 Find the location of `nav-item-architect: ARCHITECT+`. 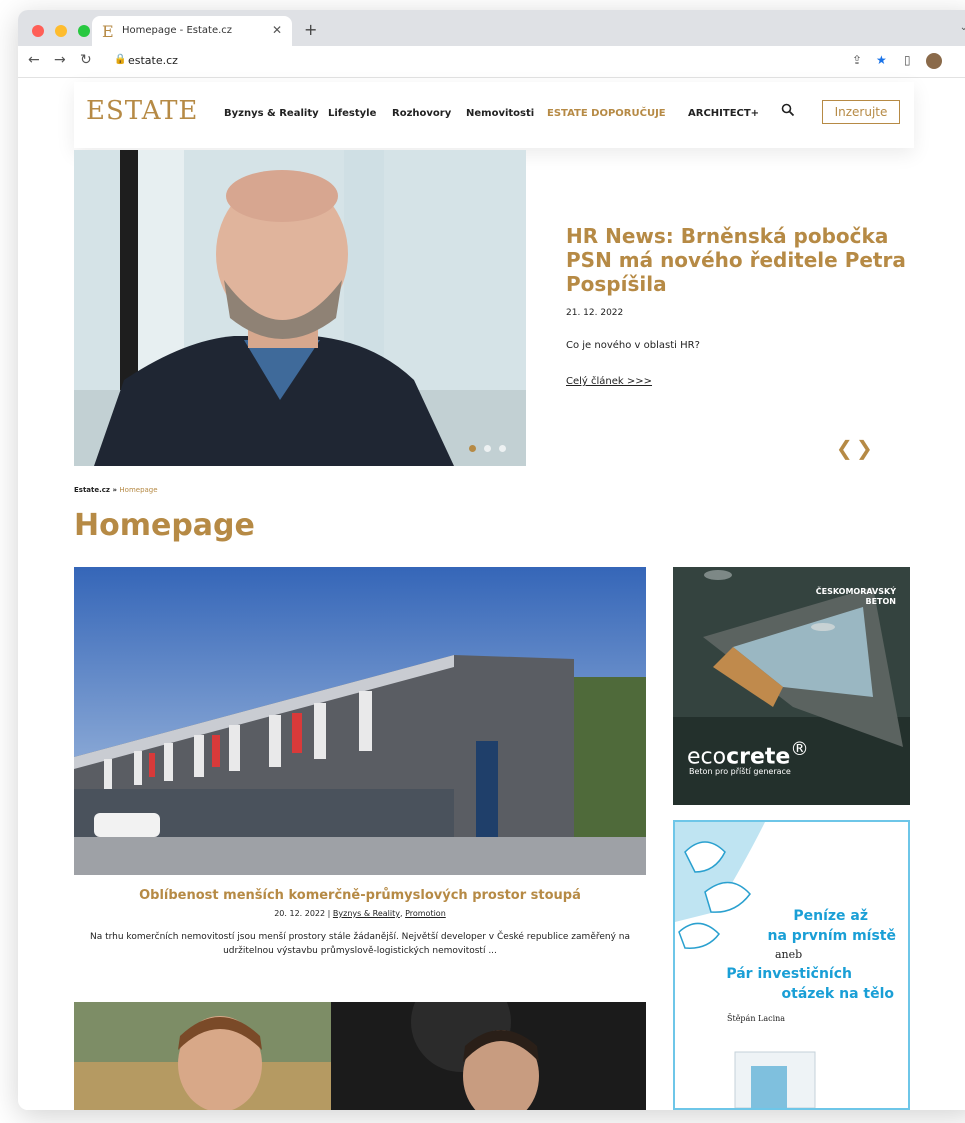

nav-item-architect: ARCHITECT+ is located at coordinates (723, 113).